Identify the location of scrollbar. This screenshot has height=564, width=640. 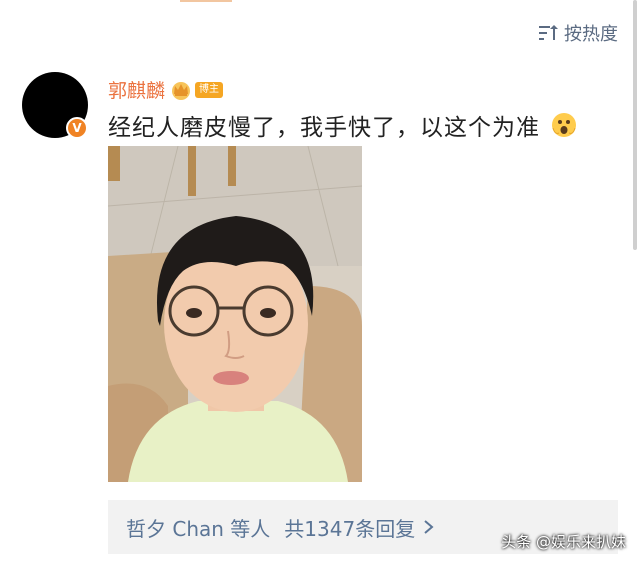
(635, 125).